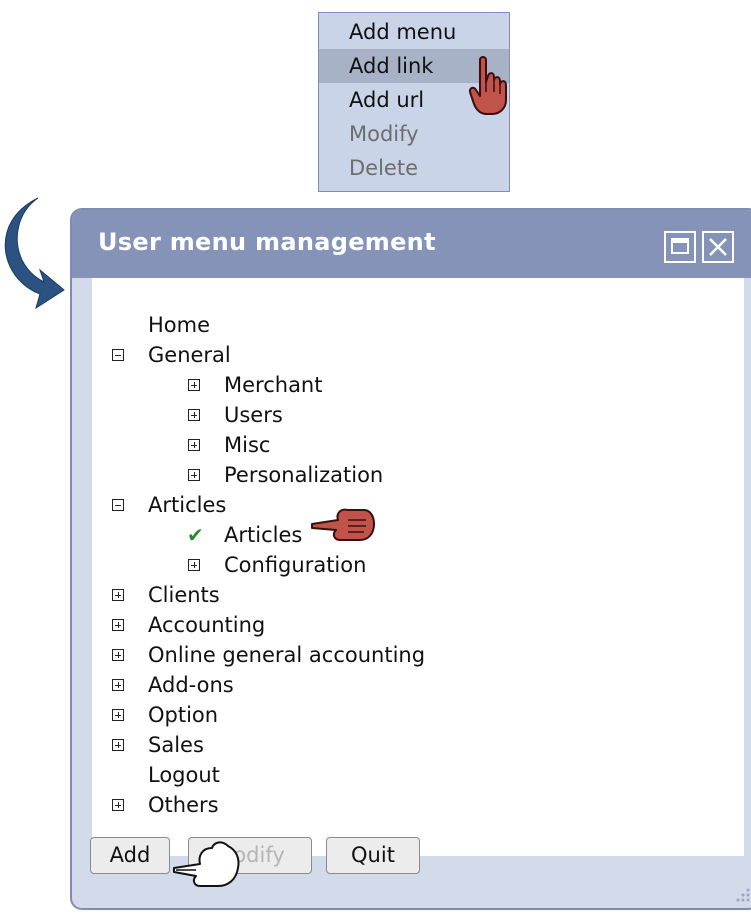 This screenshot has width=751, height=914. I want to click on maximize-icon, so click(680, 247).